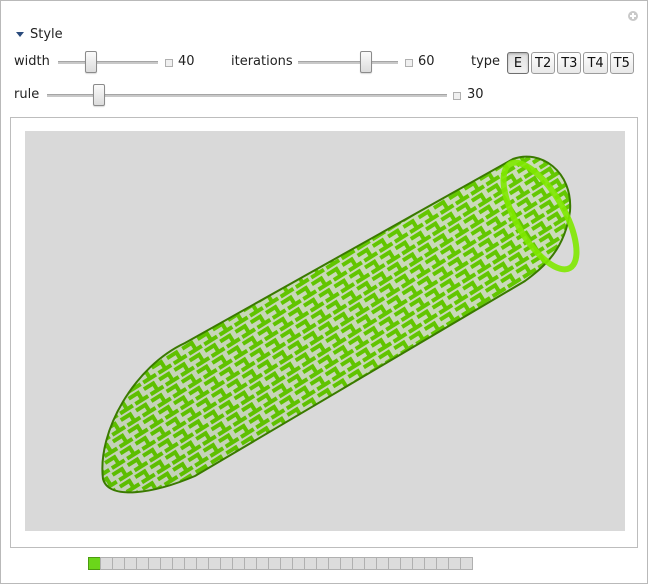 Image resolution: width=648 pixels, height=584 pixels. I want to click on iterations-slider-track, so click(348, 62).